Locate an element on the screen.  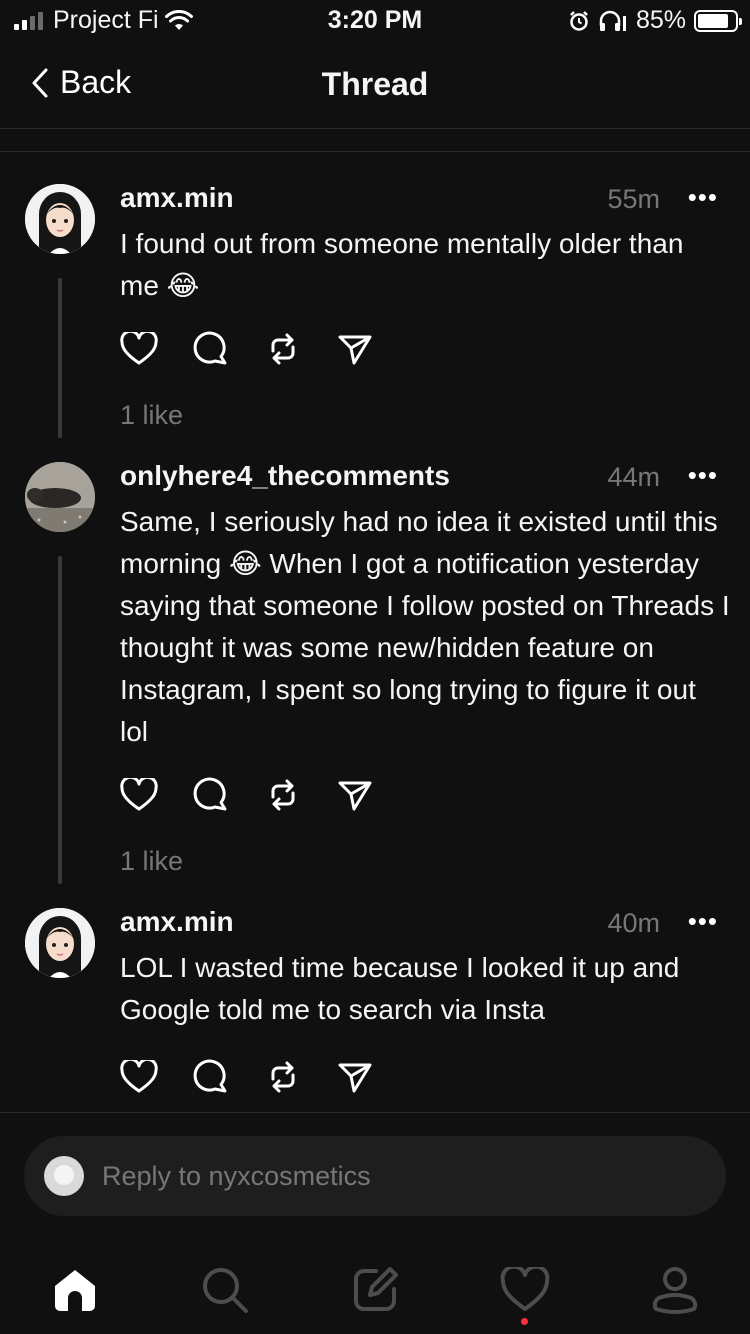
page-title: Thread is located at coordinates (375, 84).